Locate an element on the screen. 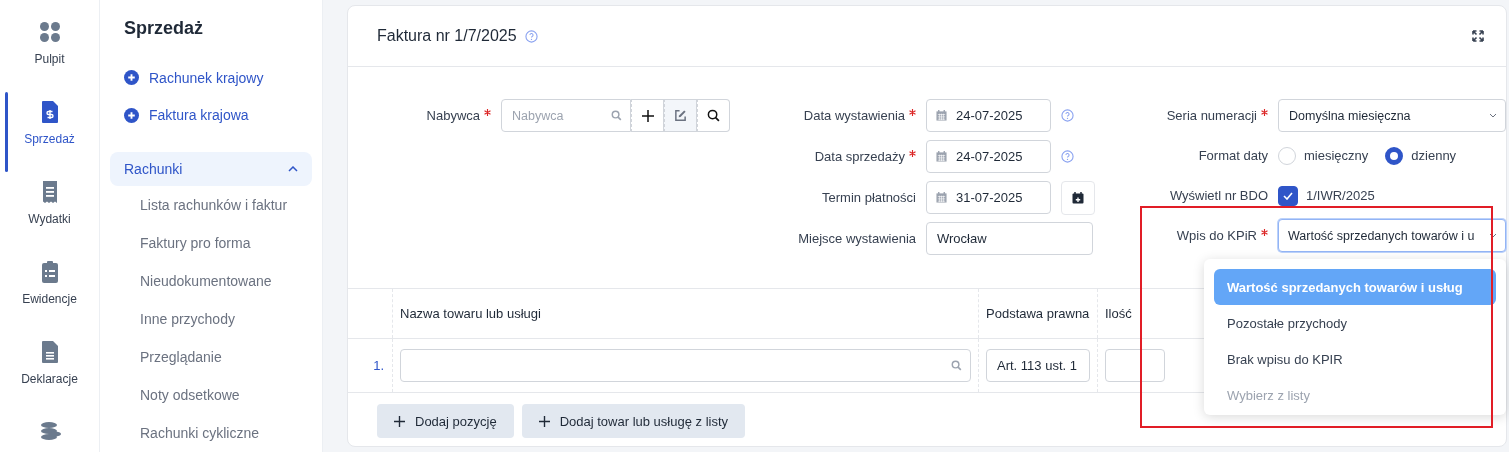 This screenshot has height=452, width=1509. radio-option: dzienny is located at coordinates (1421, 155).